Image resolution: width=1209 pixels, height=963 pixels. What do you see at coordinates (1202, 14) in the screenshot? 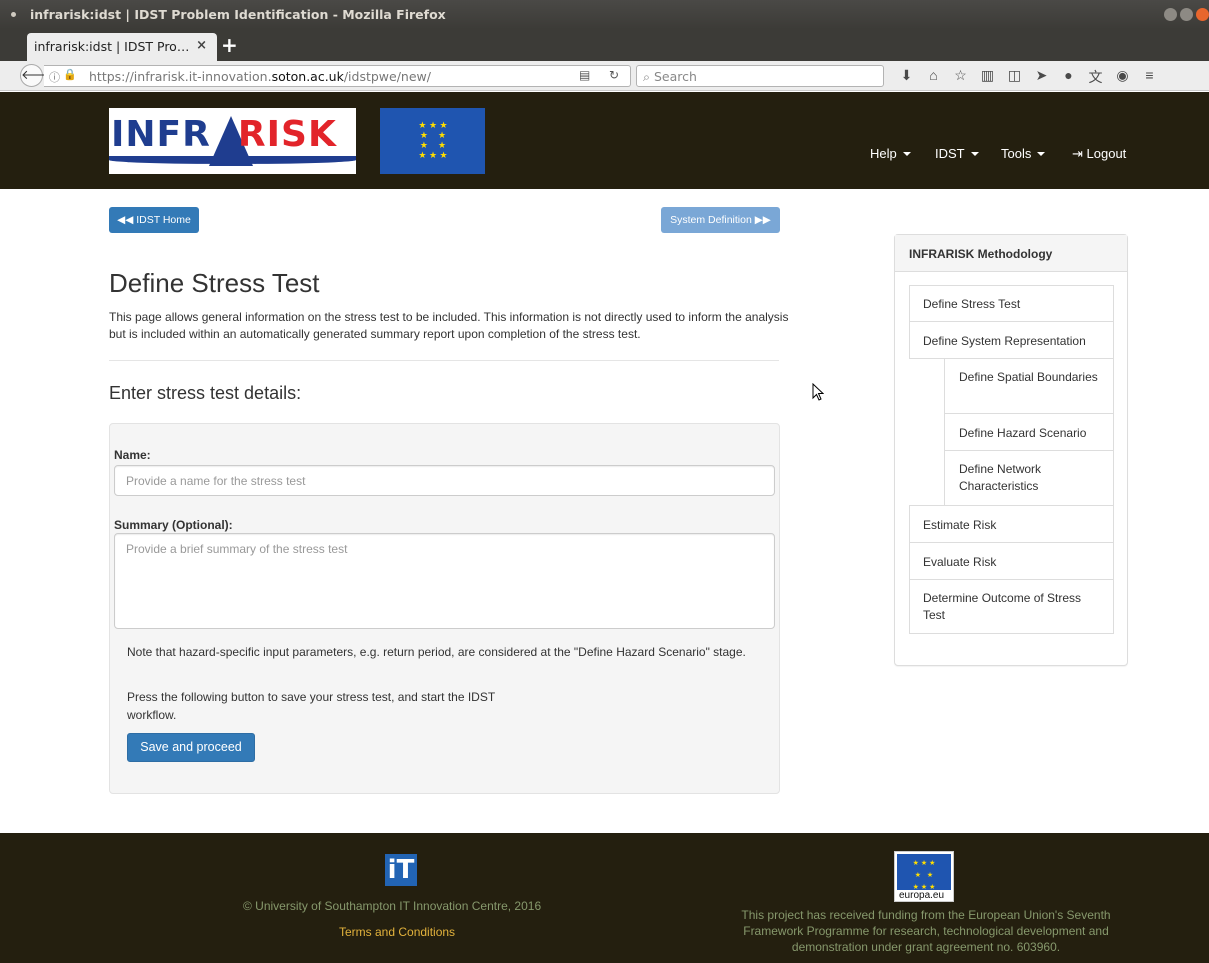
I see `close-window-icon` at bounding box center [1202, 14].